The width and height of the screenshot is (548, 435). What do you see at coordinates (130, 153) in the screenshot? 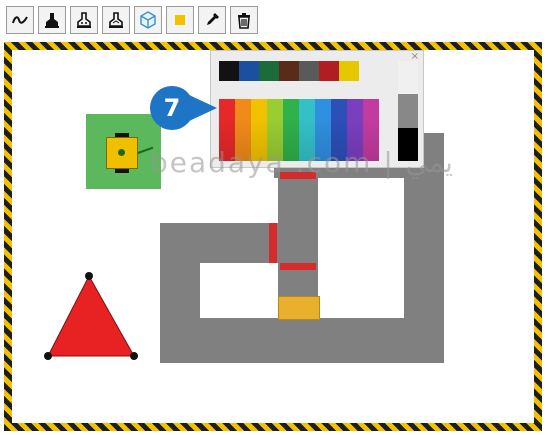
I see `robot` at bounding box center [130, 153].